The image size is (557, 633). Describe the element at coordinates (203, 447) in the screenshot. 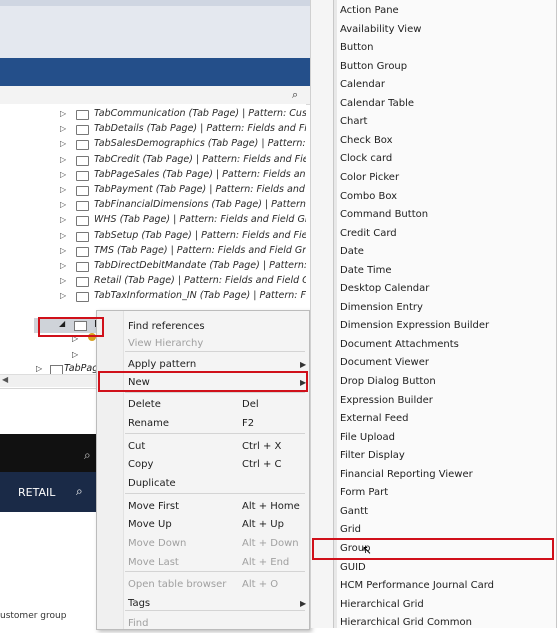

I see `menu-item-cut: Cut Ctrl + X` at that location.